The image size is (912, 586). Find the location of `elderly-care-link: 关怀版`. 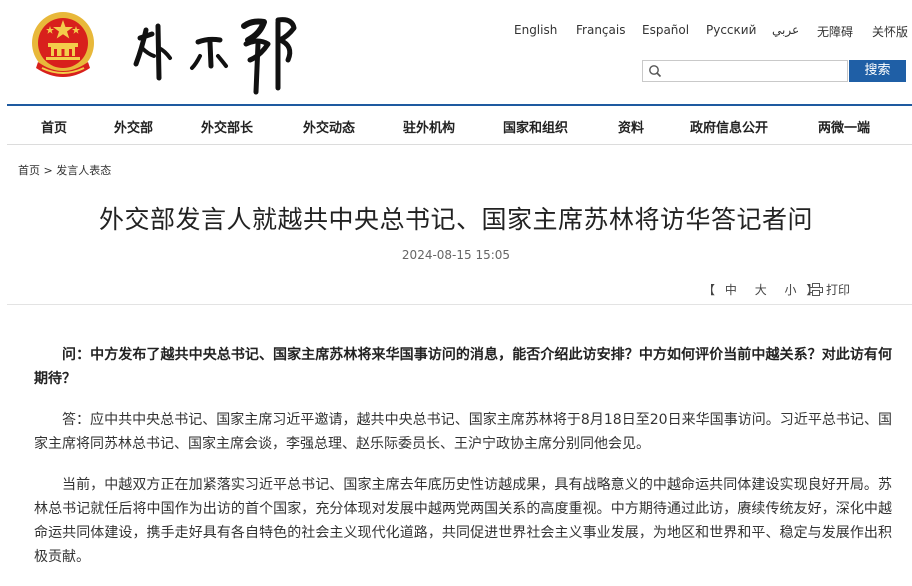

elderly-care-link: 关怀版 is located at coordinates (890, 31).